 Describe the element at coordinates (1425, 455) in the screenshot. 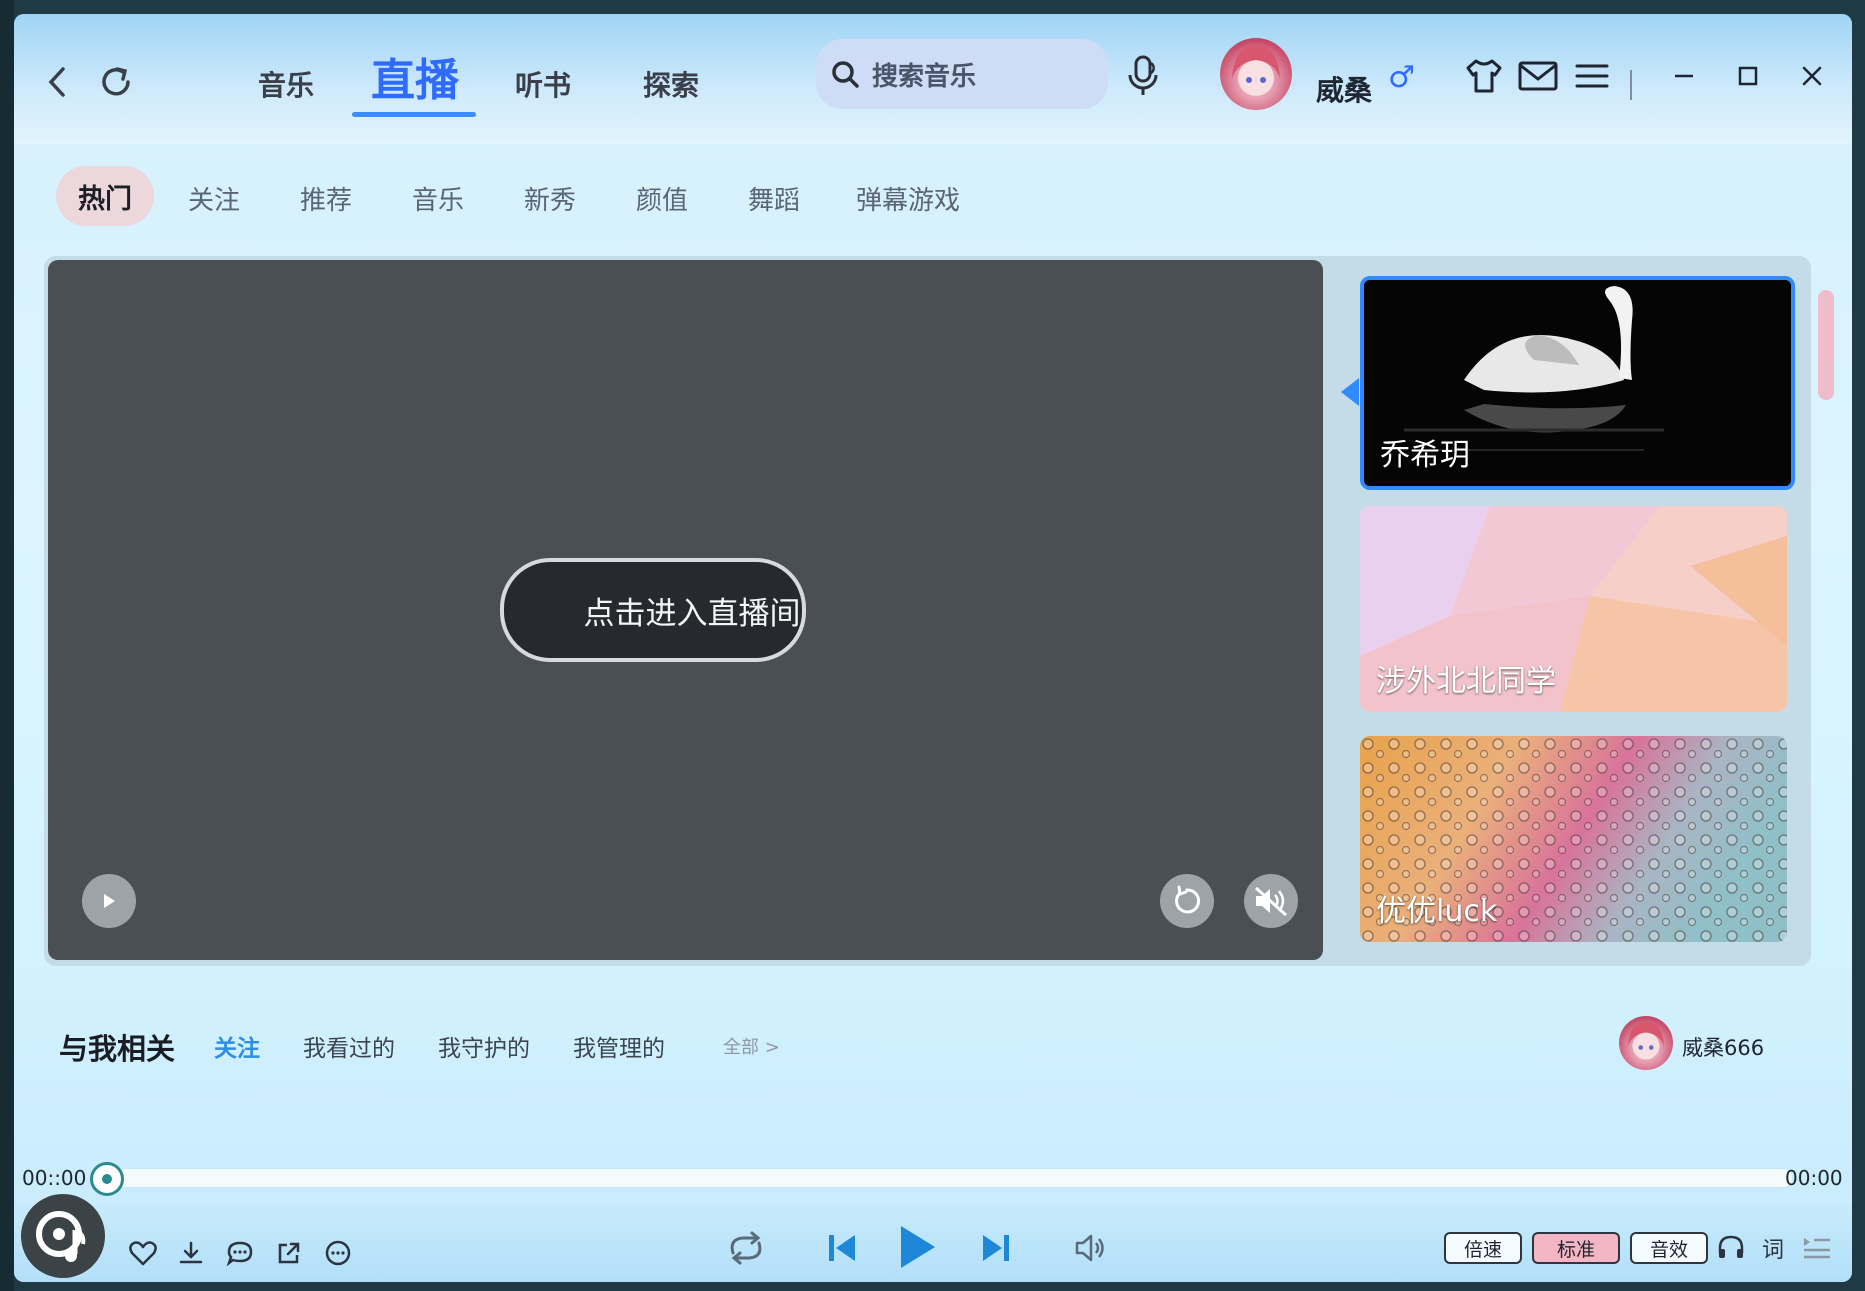

I see `live-card-1-name: 乔希玥` at that location.